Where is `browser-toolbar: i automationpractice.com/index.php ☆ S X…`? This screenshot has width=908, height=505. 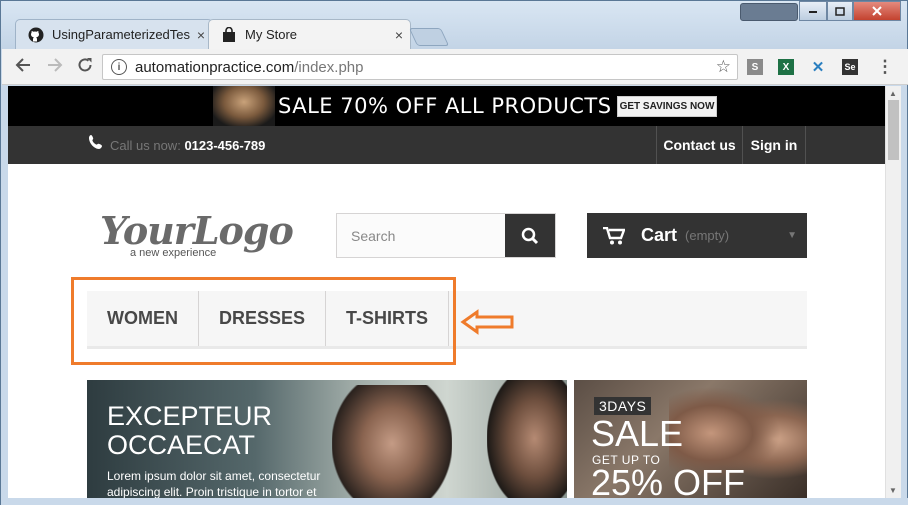 browser-toolbar: i automationpractice.com/index.php ☆ S X… is located at coordinates (455, 67).